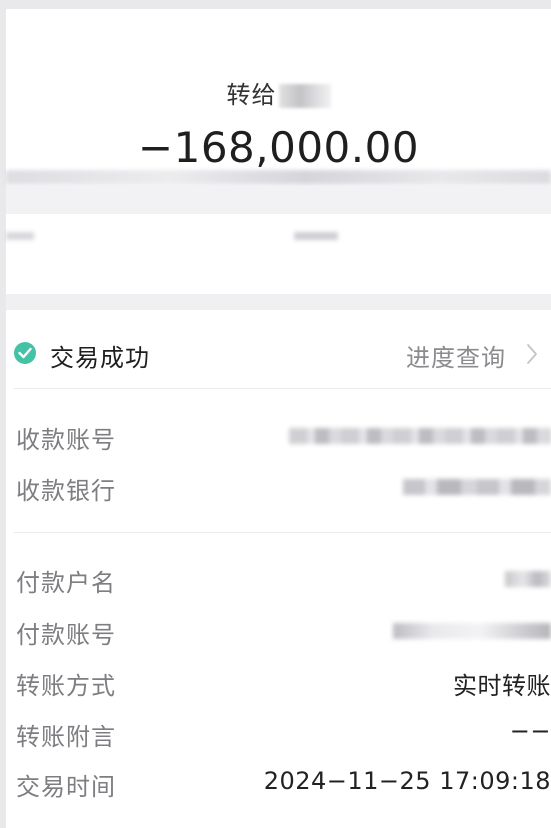  Describe the element at coordinates (66, 737) in the screenshot. I see `memo-label: 转账附言` at that location.